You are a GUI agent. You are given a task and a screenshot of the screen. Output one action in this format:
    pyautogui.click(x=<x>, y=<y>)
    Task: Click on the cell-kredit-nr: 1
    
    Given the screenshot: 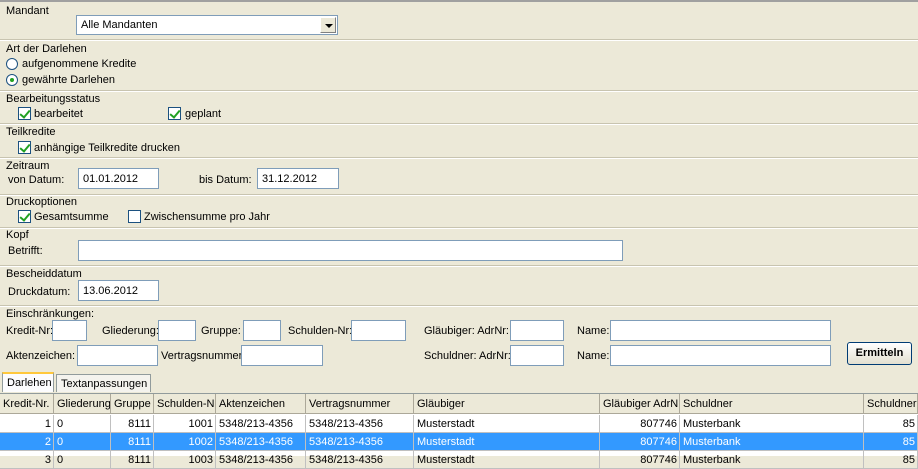 What is the action you would take?
    pyautogui.click(x=27, y=424)
    